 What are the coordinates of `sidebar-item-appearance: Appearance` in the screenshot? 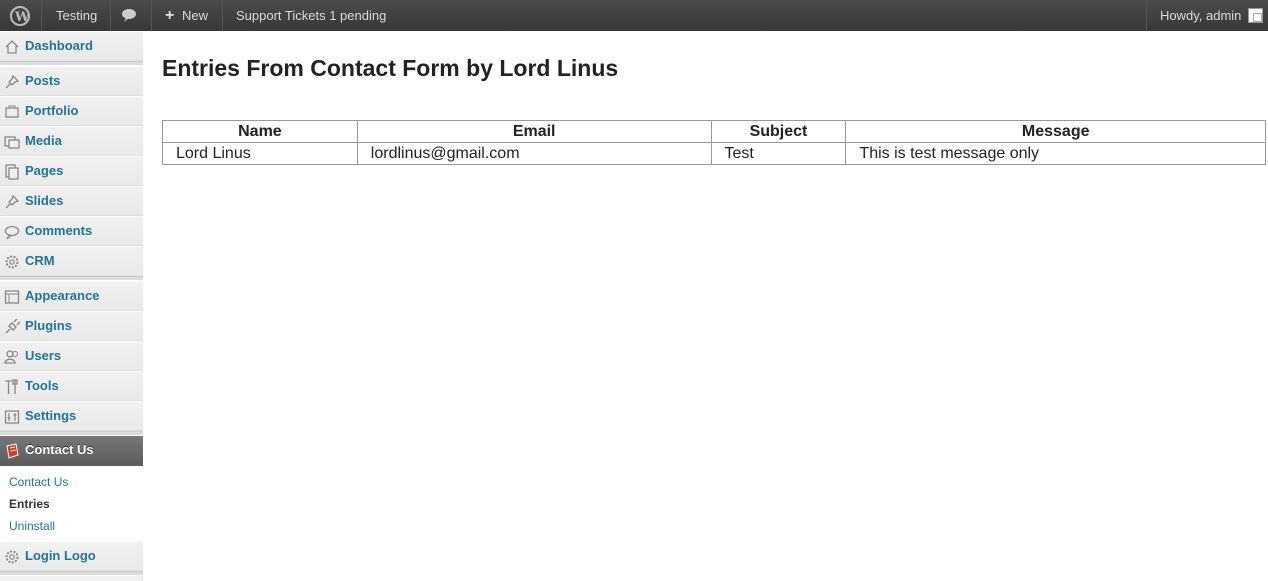 It's located at (71, 296).